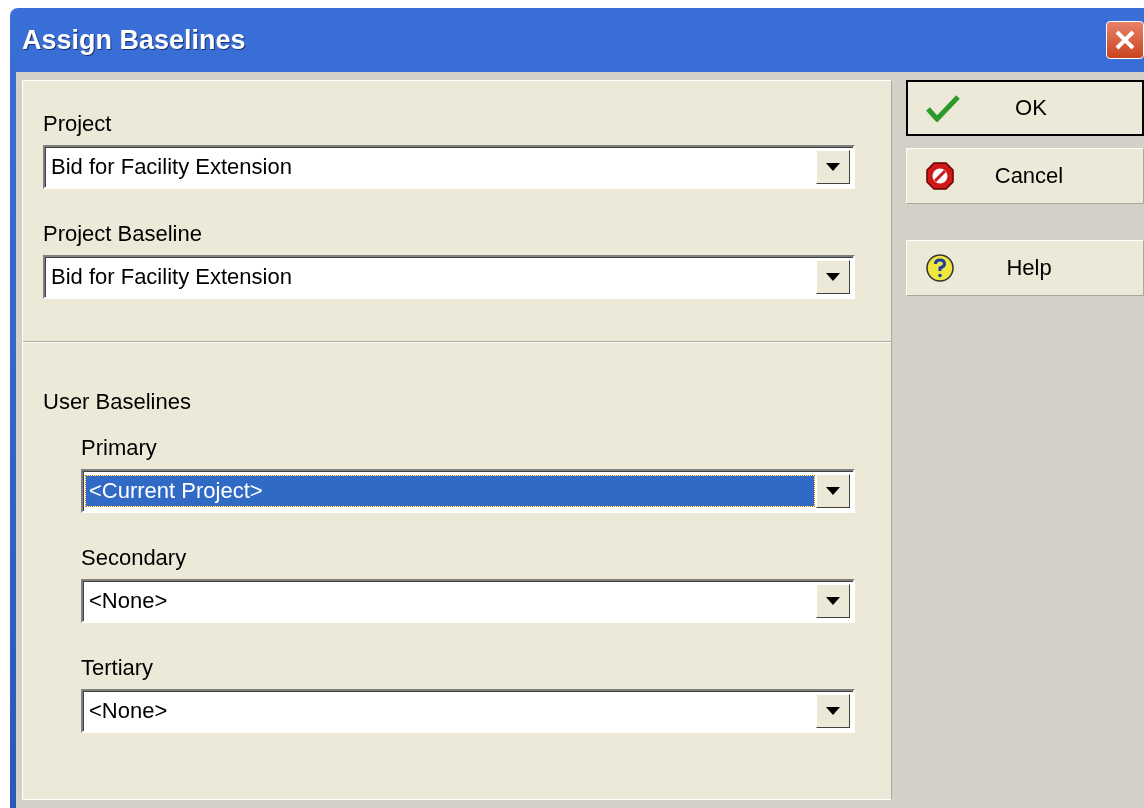 The image size is (1144, 808). I want to click on field-label: Secondary, so click(134, 558).